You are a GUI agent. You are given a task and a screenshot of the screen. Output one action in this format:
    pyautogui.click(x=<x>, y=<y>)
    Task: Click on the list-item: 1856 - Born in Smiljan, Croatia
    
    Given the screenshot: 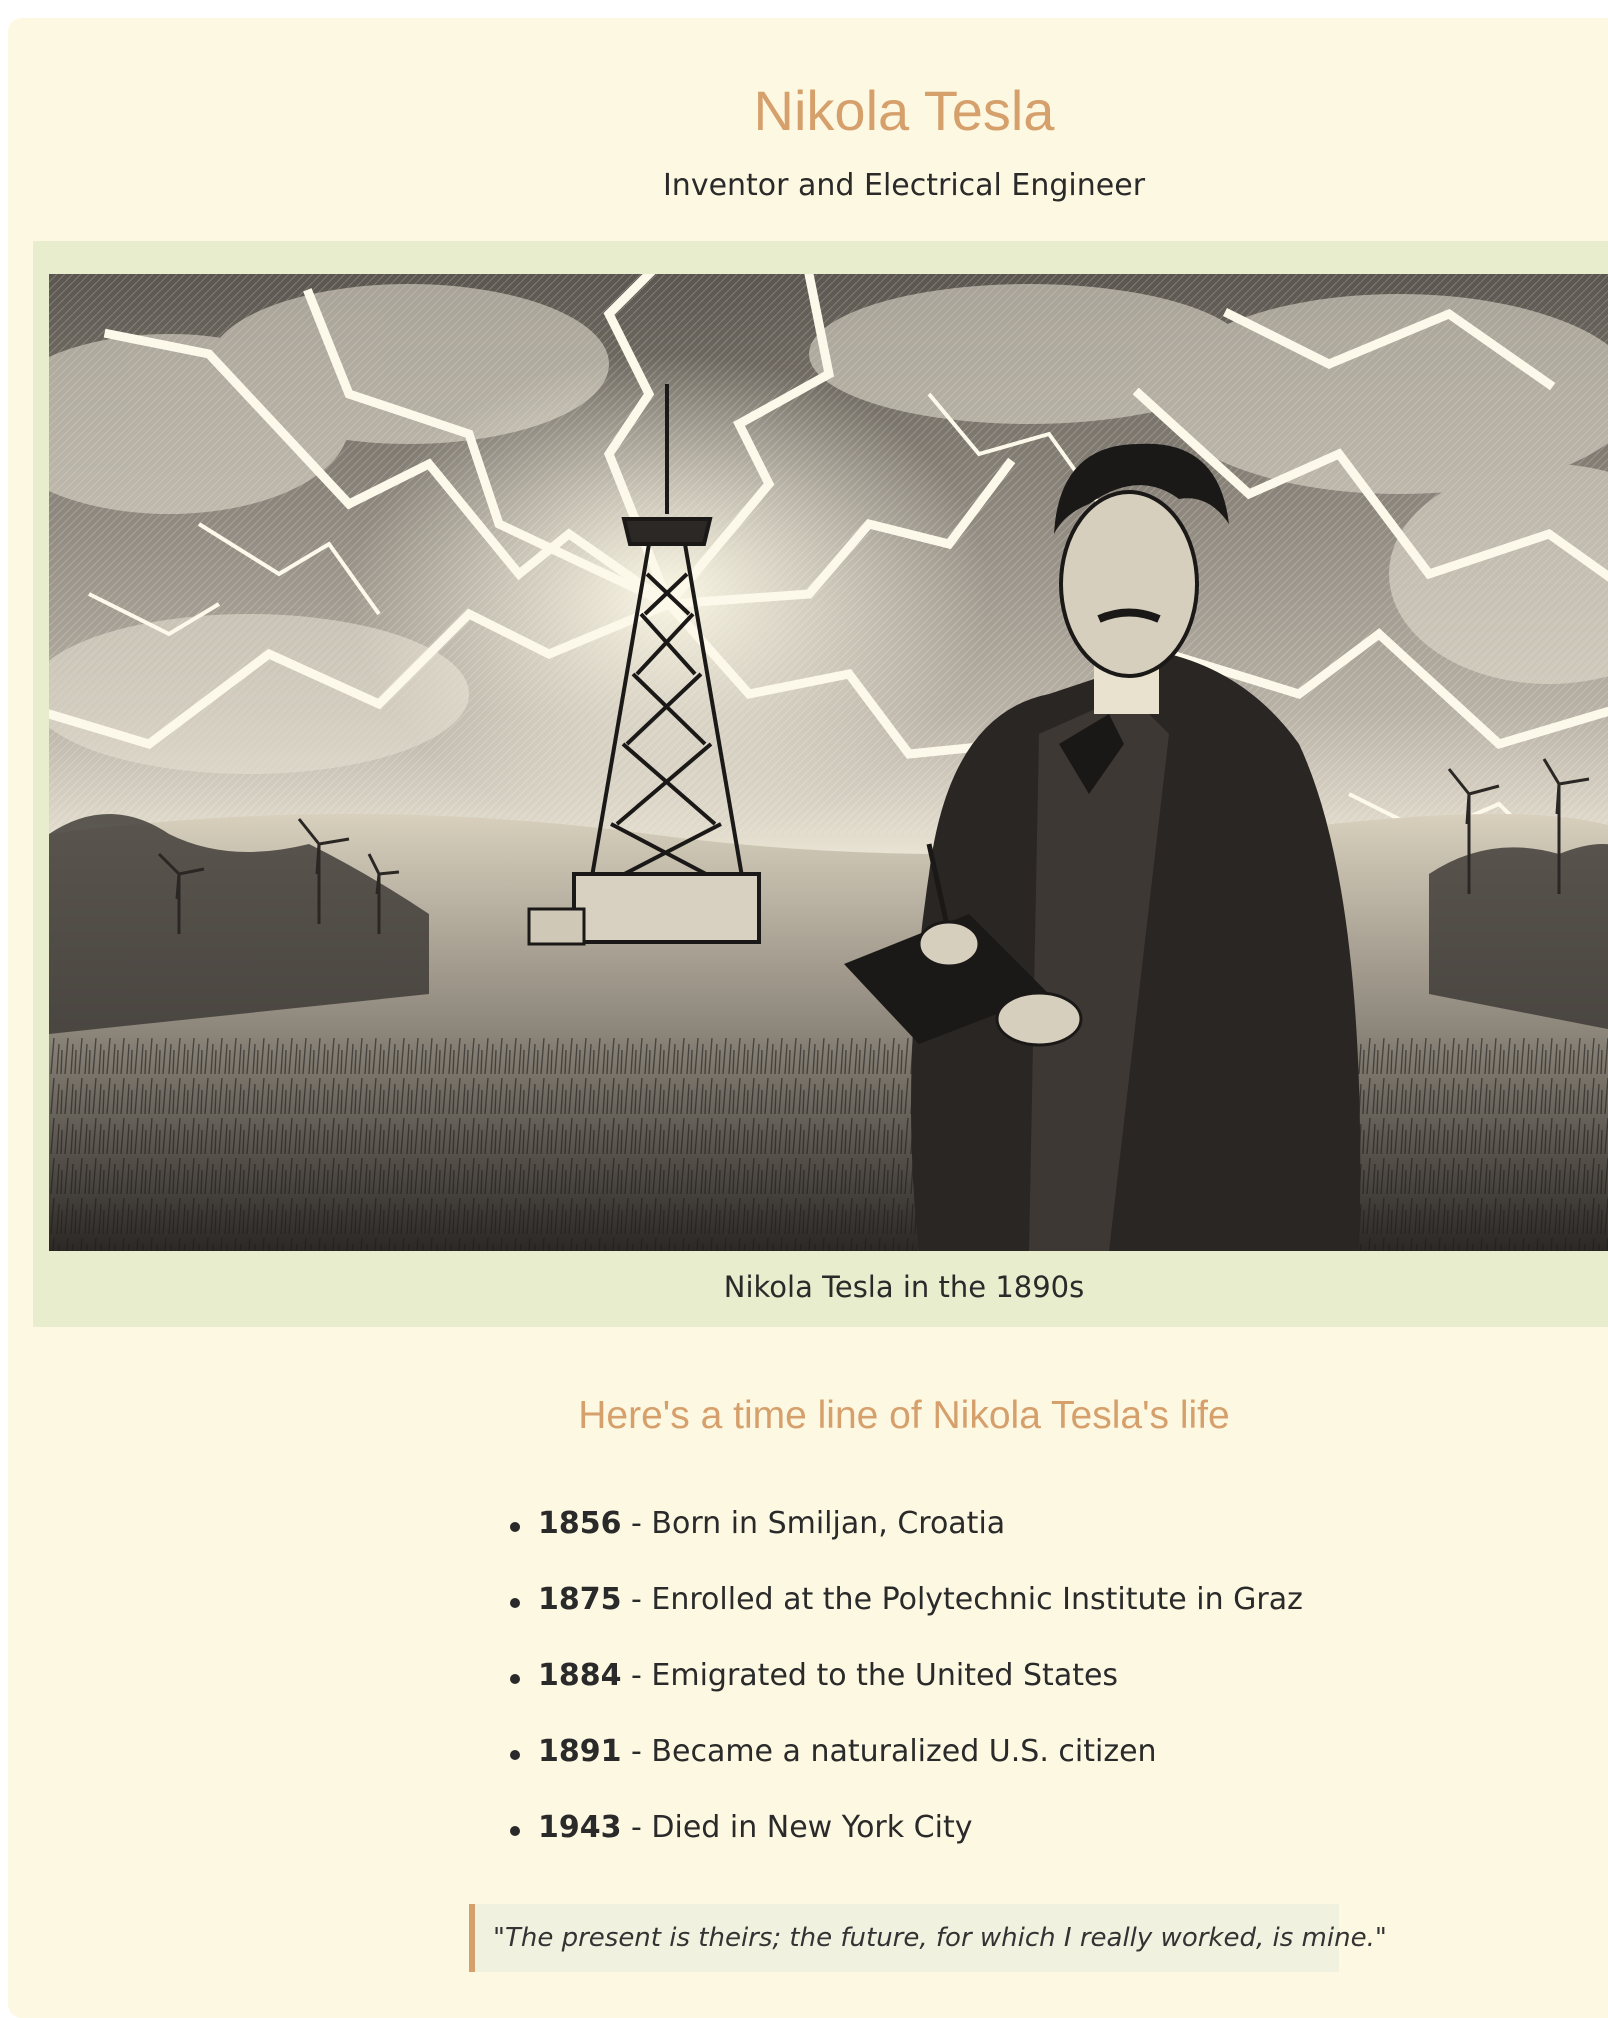 What is the action you would take?
    pyautogui.click(x=906, y=1544)
    